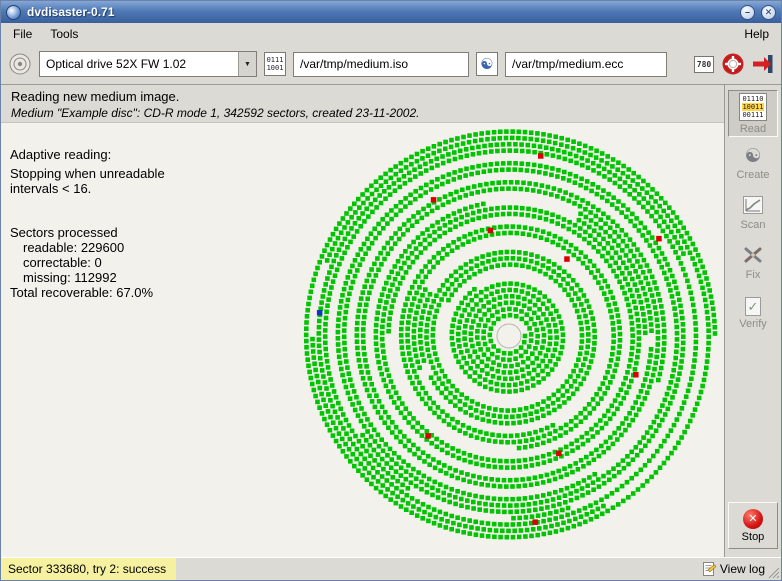  I want to click on drive-icon, so click(20, 64).